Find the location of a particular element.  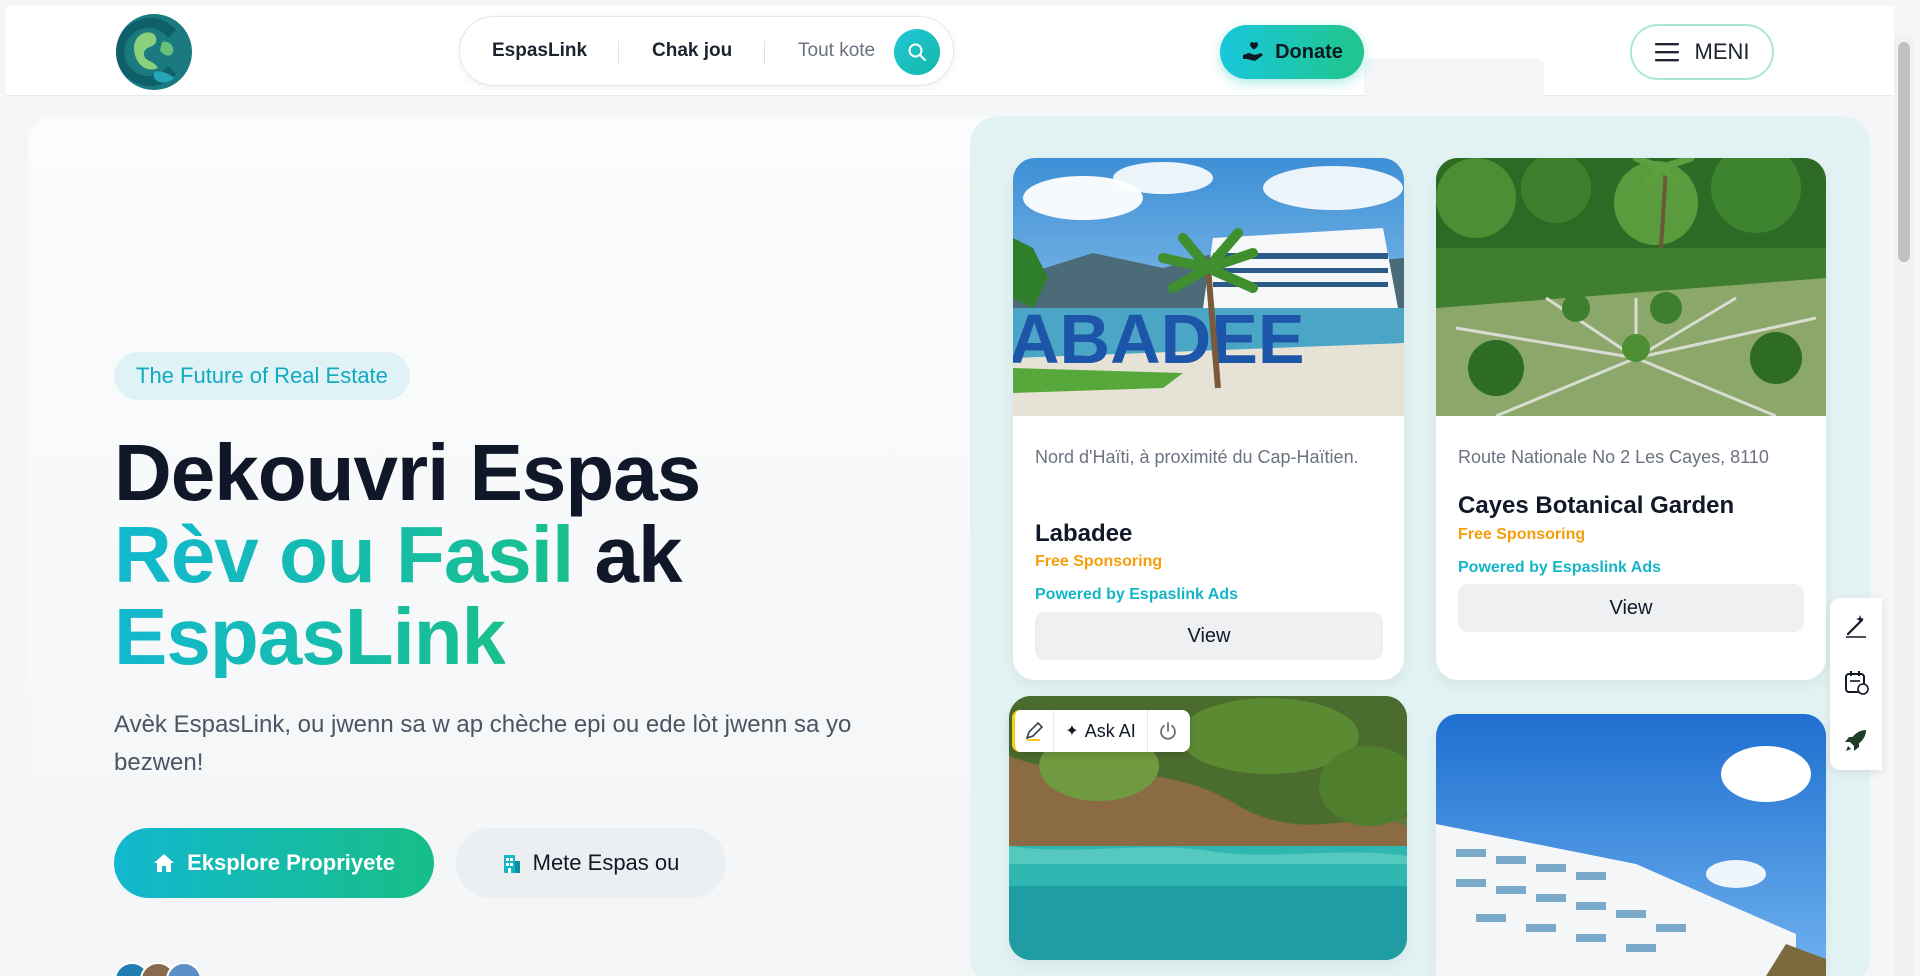

avatar-stack is located at coordinates (174, 969).